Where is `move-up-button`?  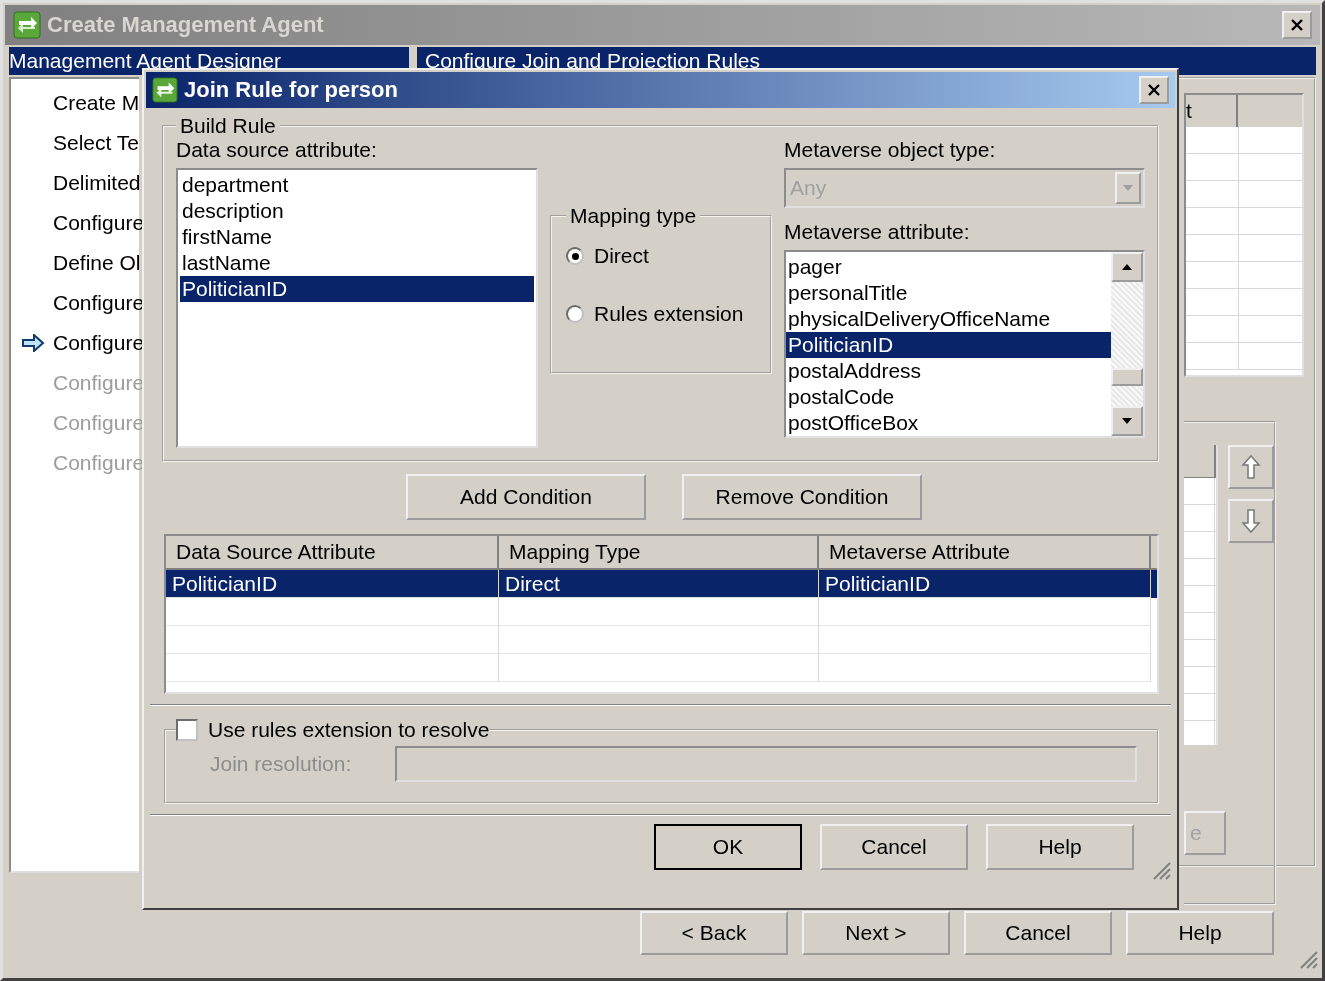
move-up-button is located at coordinates (1251, 467).